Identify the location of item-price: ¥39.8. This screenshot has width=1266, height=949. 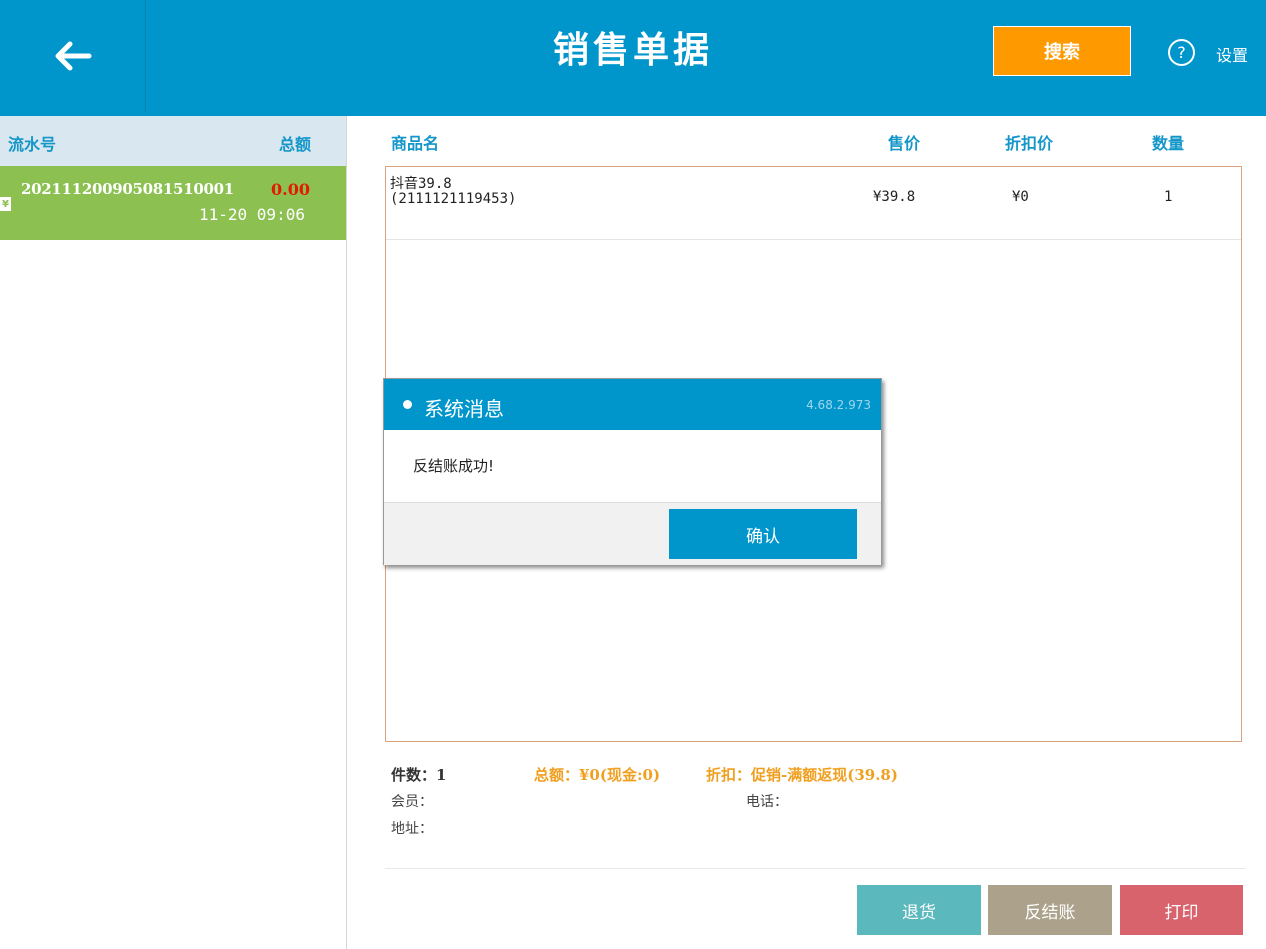
(894, 197).